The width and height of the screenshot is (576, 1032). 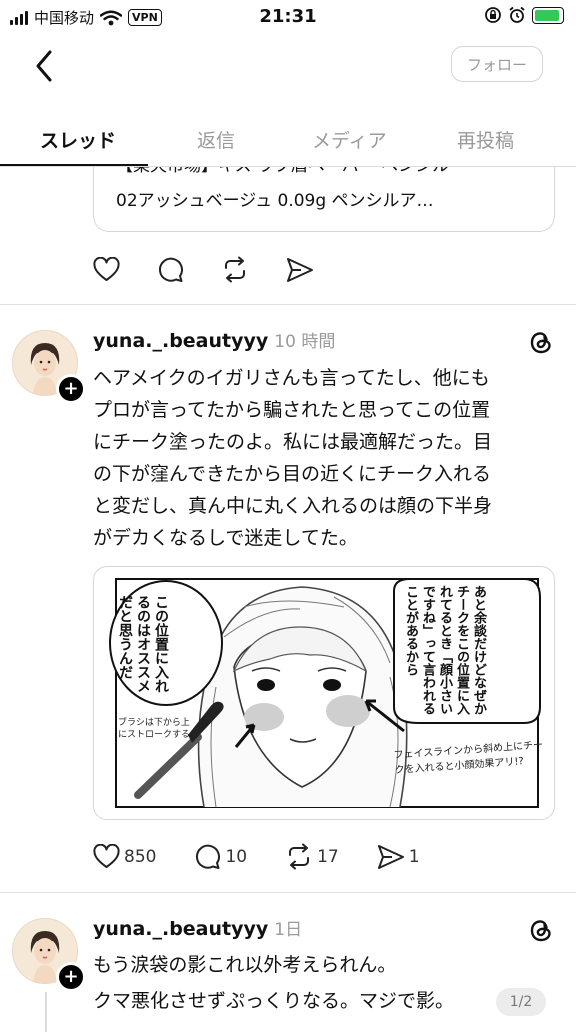 I want to click on post-actions: 850 10 17 1, so click(x=256, y=856).